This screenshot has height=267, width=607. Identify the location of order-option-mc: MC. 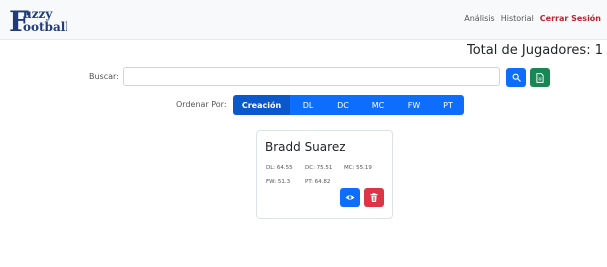
(378, 105).